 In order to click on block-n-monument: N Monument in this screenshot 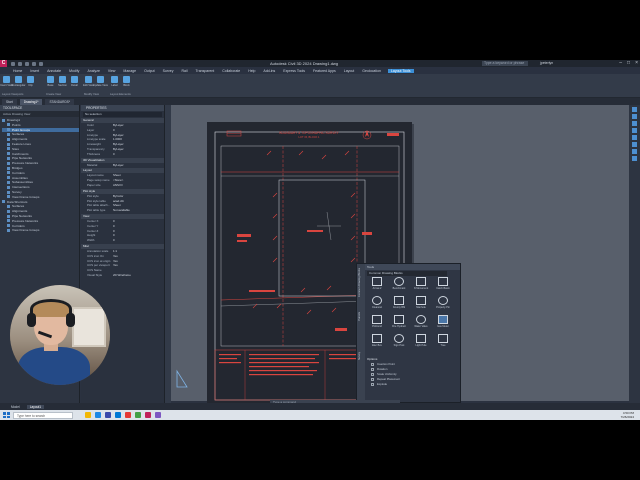, I will do `click(421, 285)`.